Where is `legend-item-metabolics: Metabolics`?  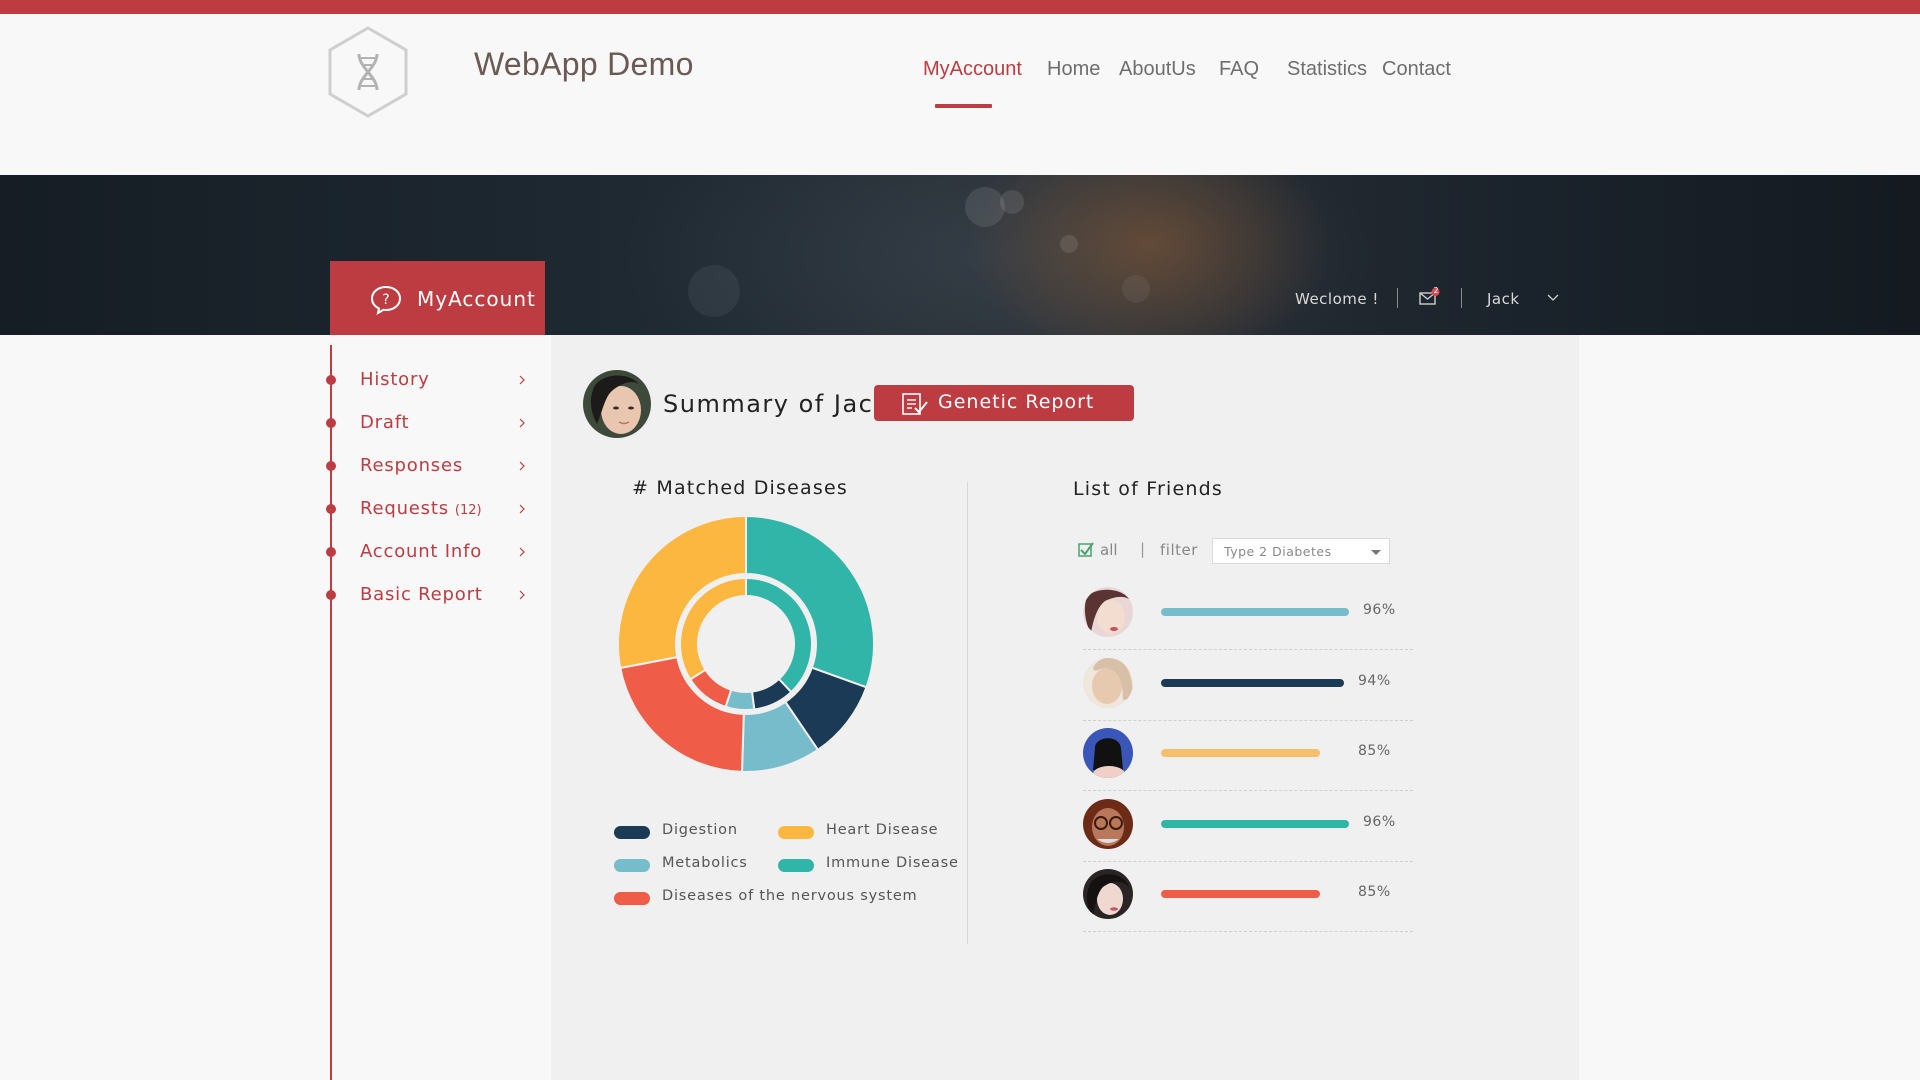
legend-item-metabolics: Metabolics is located at coordinates (694, 865).